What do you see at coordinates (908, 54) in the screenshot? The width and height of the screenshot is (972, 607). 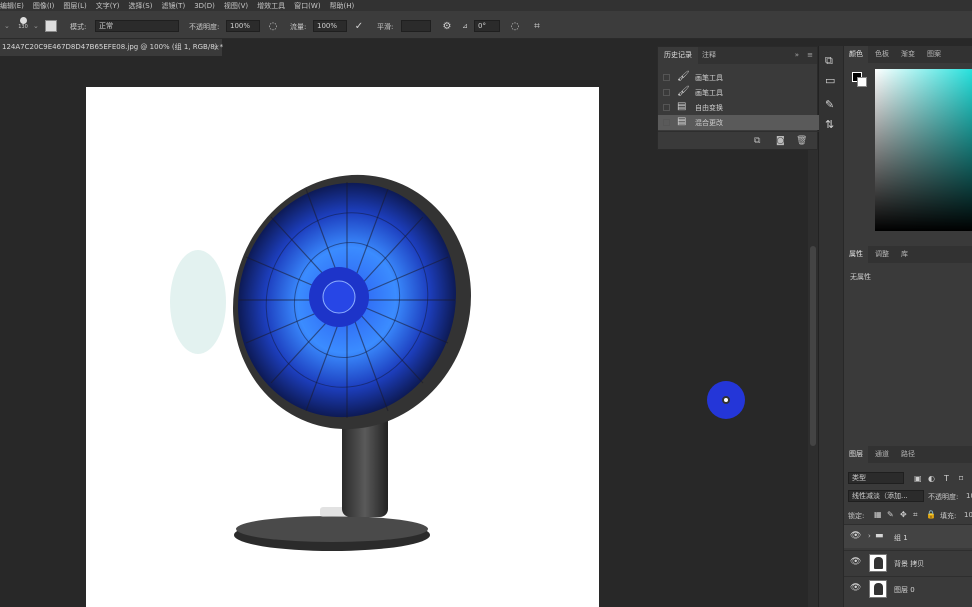 I see `tab-gradients: 渐变` at bounding box center [908, 54].